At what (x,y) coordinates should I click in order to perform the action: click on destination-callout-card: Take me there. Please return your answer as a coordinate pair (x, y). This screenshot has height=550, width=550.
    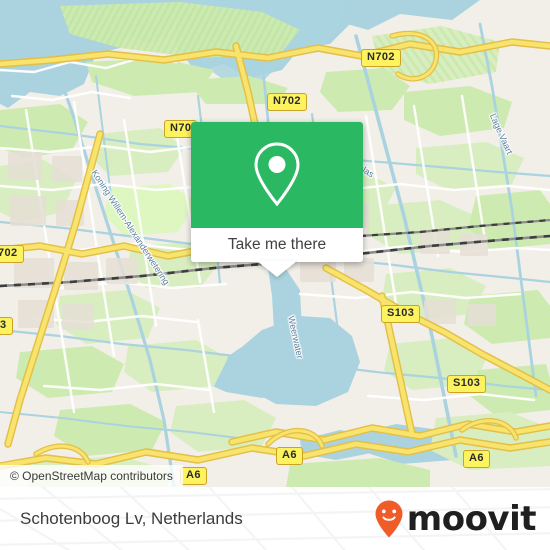
    Looking at the image, I should click on (277, 199).